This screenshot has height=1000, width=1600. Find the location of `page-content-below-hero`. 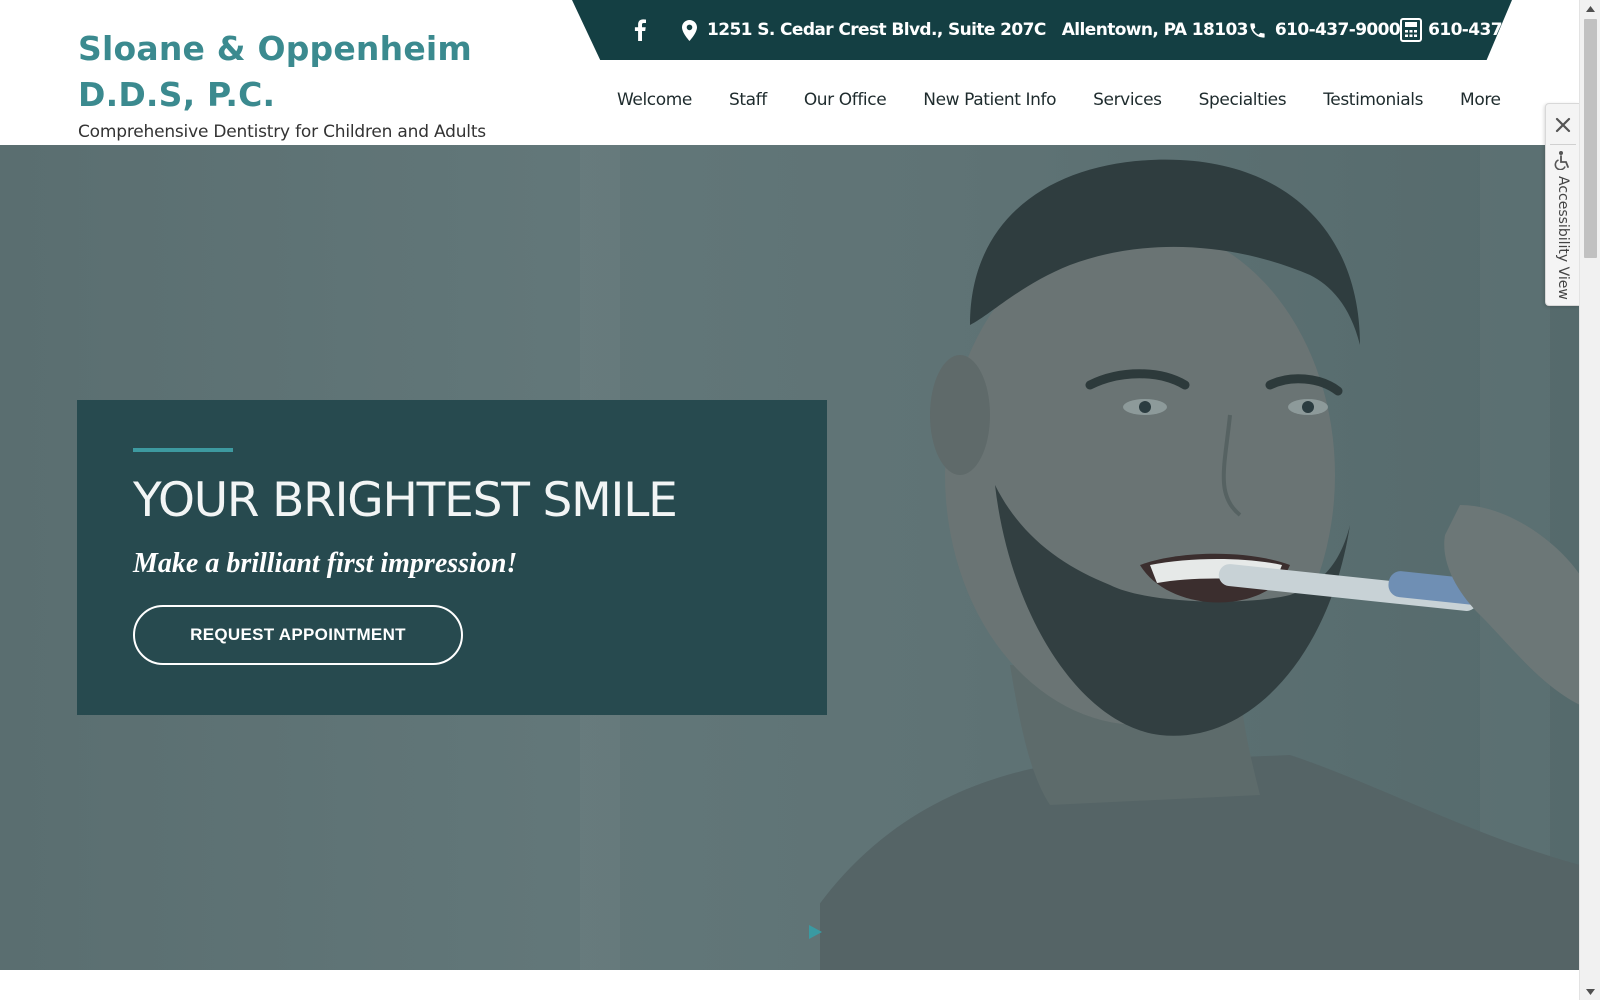

page-content-below-hero is located at coordinates (789, 985).